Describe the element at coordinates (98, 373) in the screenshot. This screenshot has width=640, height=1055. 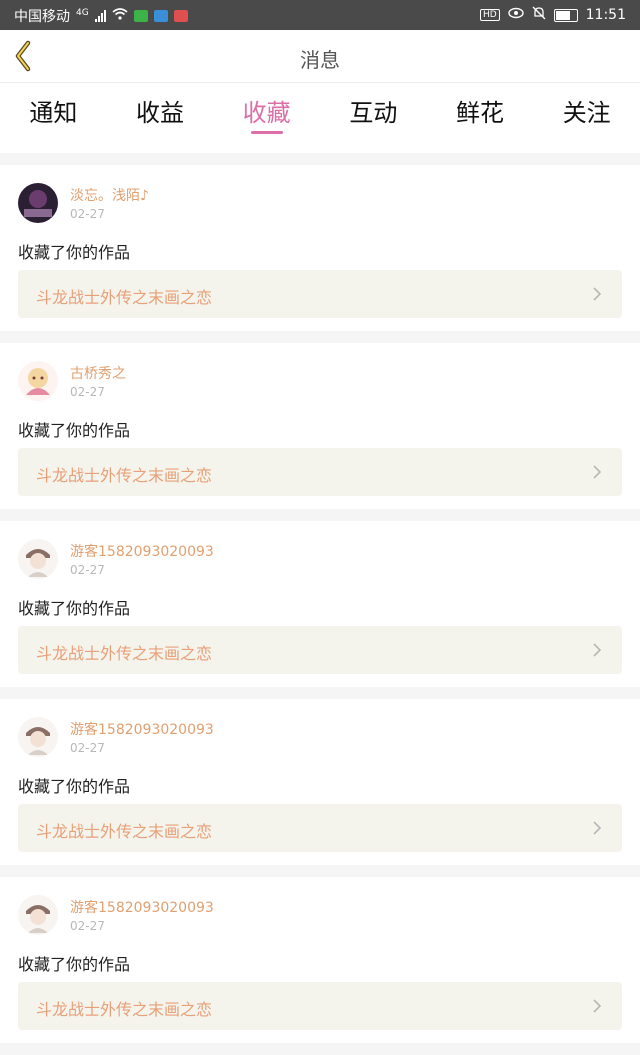
I see `username: 古桥秀之` at that location.